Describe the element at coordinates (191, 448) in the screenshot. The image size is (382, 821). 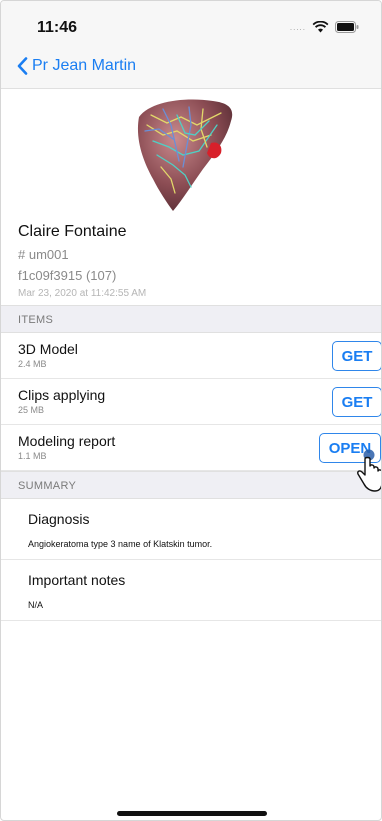
I see `item-row-modeling-report: Modeling report 1.1 MB OPEN` at that location.